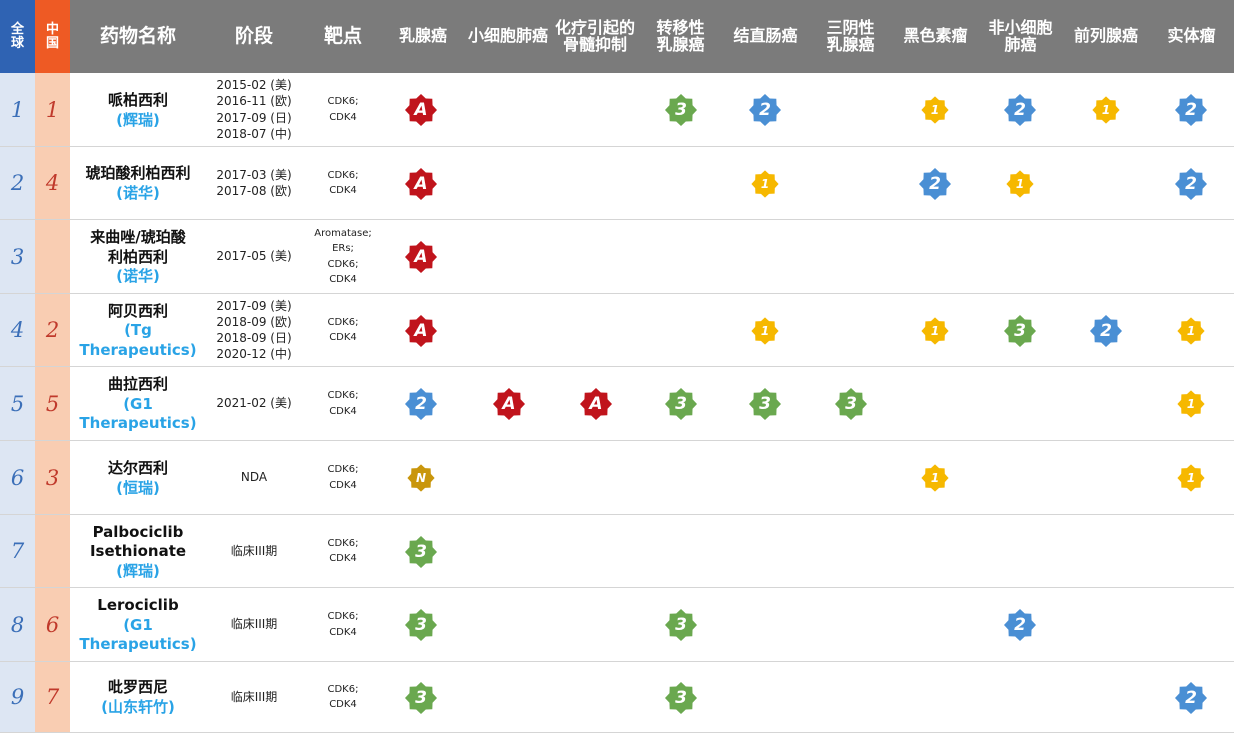  I want to click on drug-cell: 吡罗西尼 (山东轩竹), so click(138, 697).